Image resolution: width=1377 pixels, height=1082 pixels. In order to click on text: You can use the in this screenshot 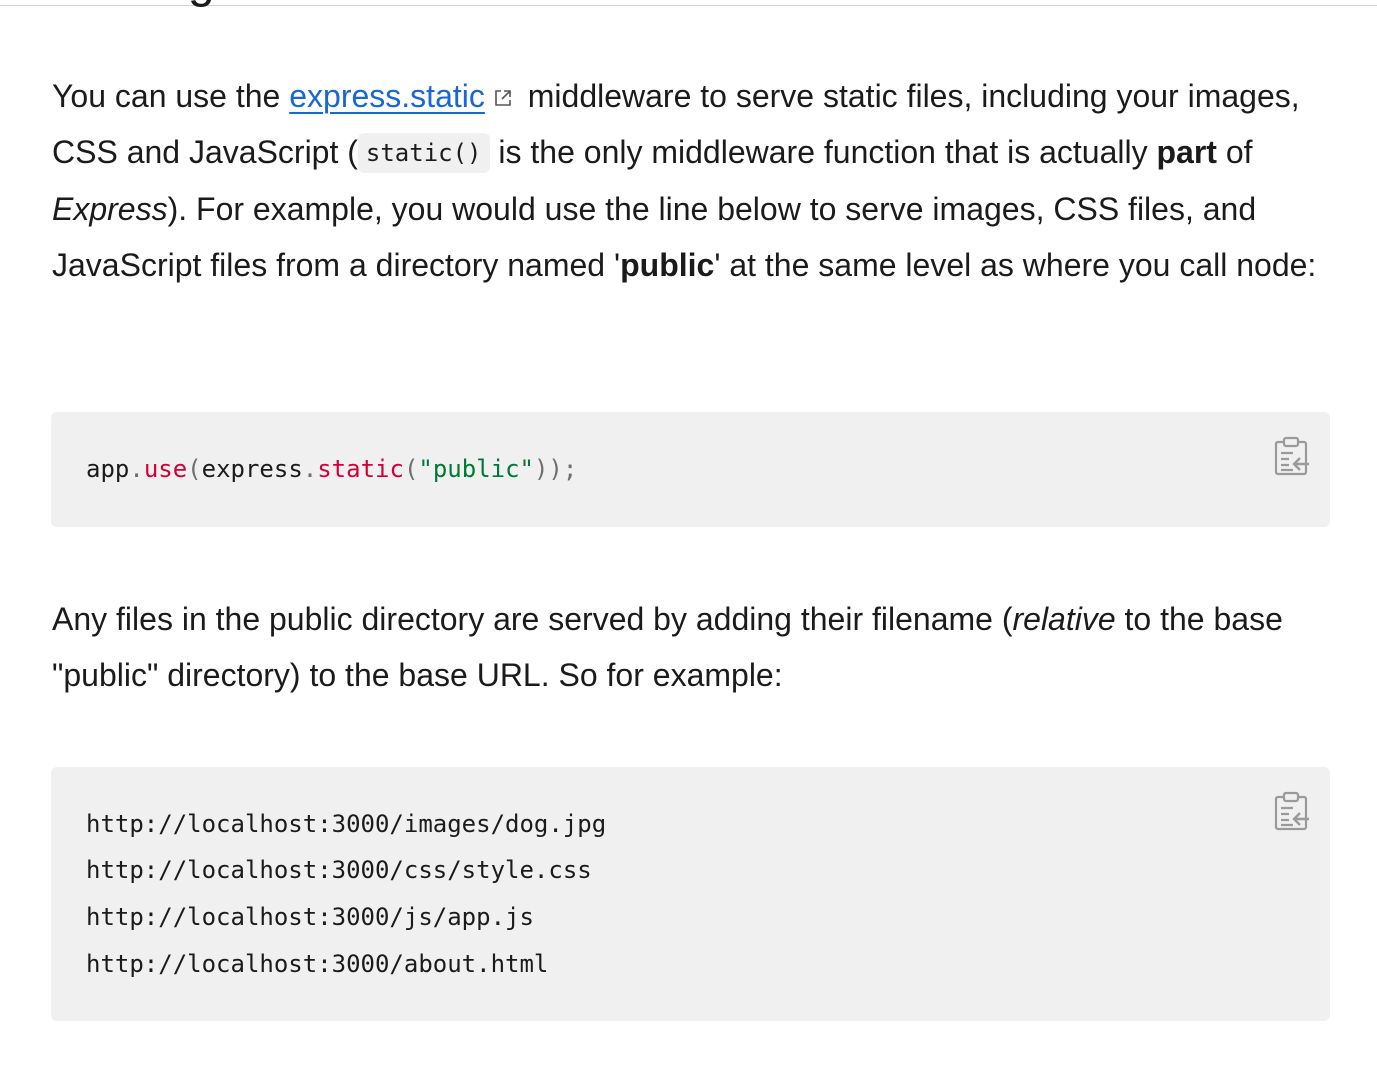, I will do `click(171, 96)`.